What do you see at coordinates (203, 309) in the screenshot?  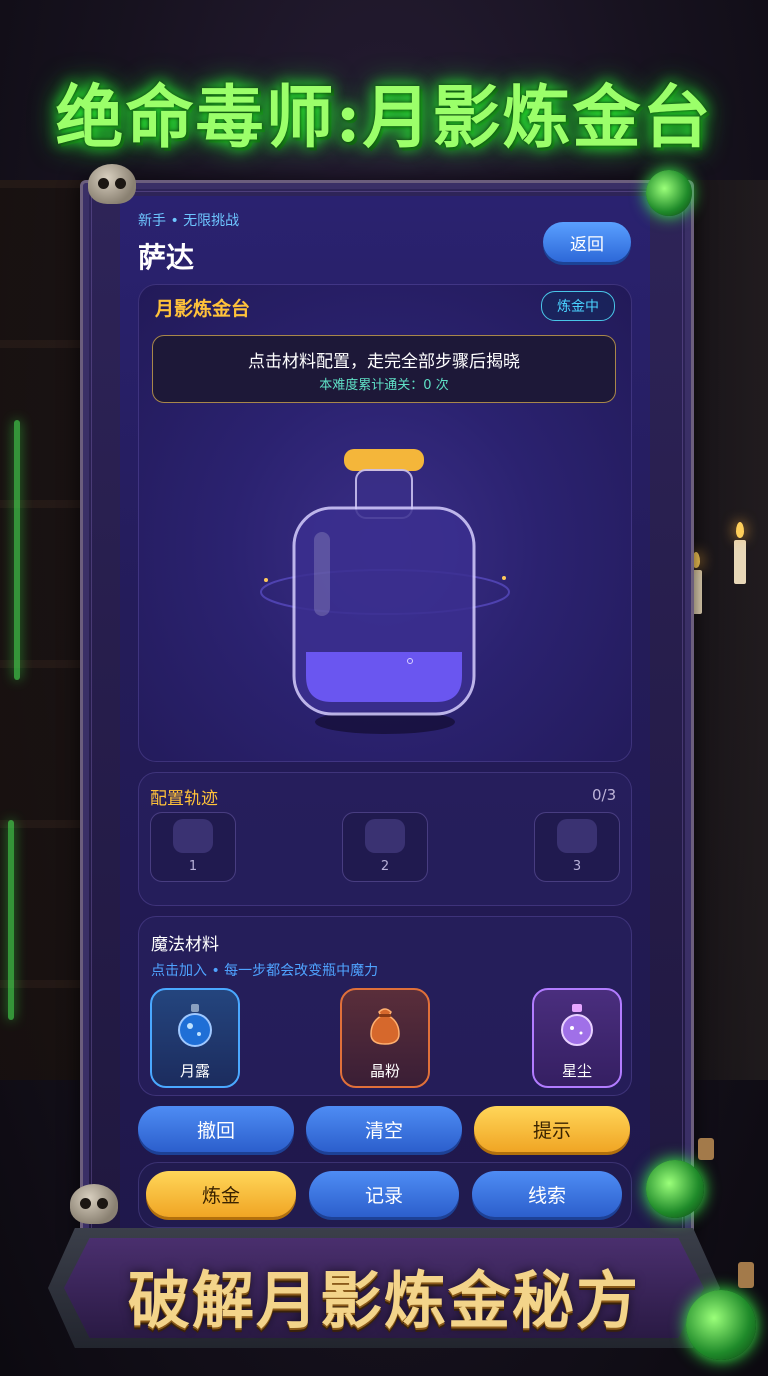 I see `stage-title: 月影炼金台` at bounding box center [203, 309].